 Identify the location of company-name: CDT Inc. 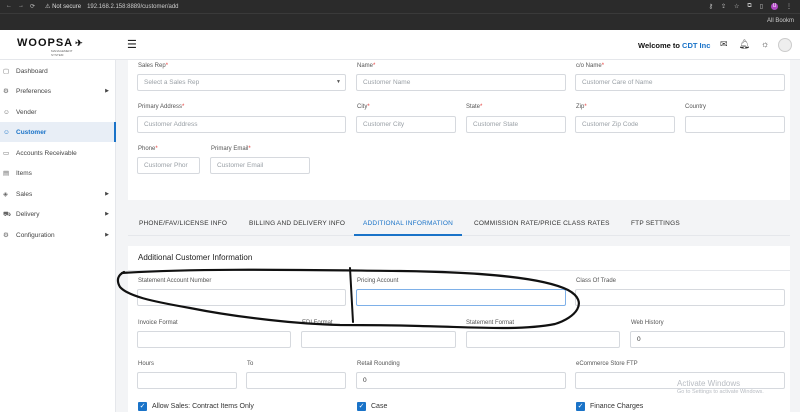
(696, 45).